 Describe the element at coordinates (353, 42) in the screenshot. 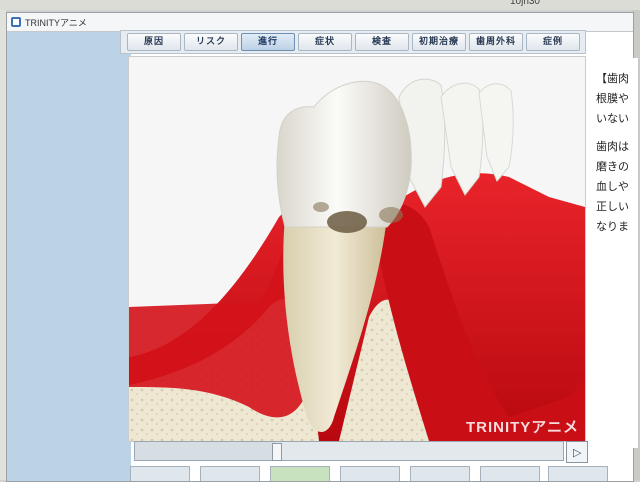

I see `tab-bar: 原因 リスク 進行 症状 検査 初期治療 歯周外科 症例` at that location.